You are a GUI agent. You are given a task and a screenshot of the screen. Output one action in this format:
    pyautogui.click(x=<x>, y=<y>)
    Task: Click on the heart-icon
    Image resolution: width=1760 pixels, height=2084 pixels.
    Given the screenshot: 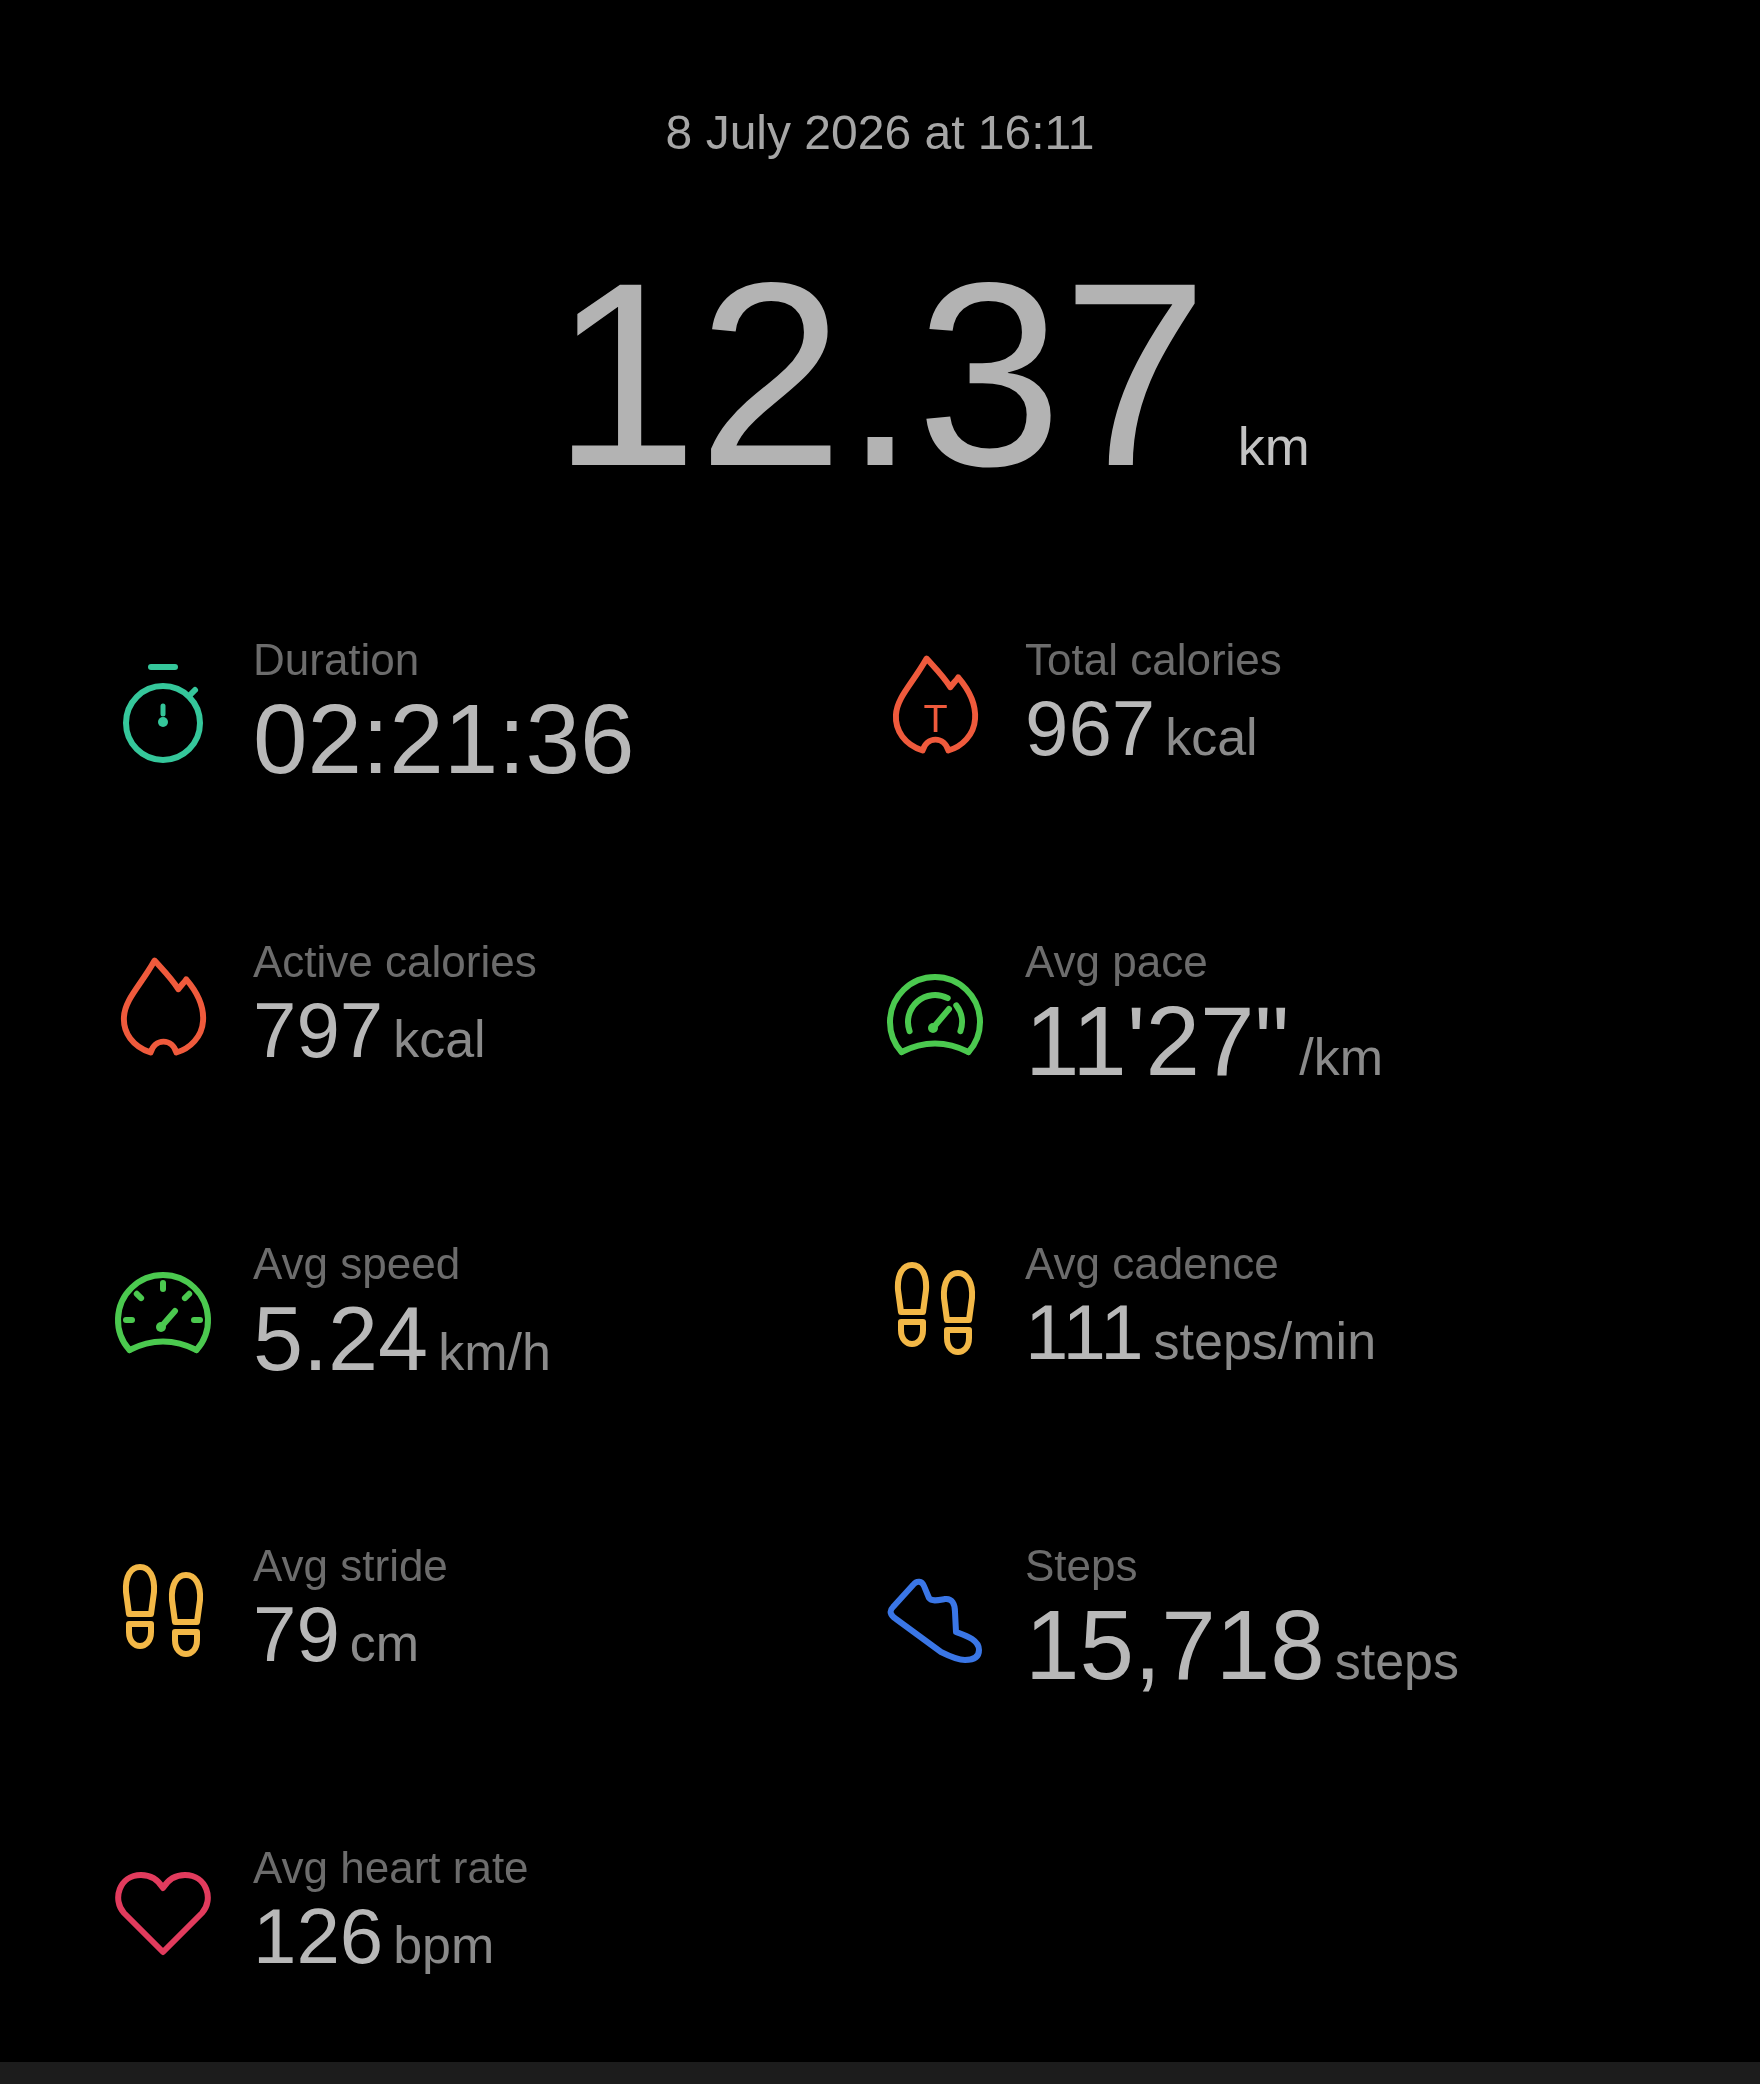 What is the action you would take?
    pyautogui.click(x=163, y=1912)
    